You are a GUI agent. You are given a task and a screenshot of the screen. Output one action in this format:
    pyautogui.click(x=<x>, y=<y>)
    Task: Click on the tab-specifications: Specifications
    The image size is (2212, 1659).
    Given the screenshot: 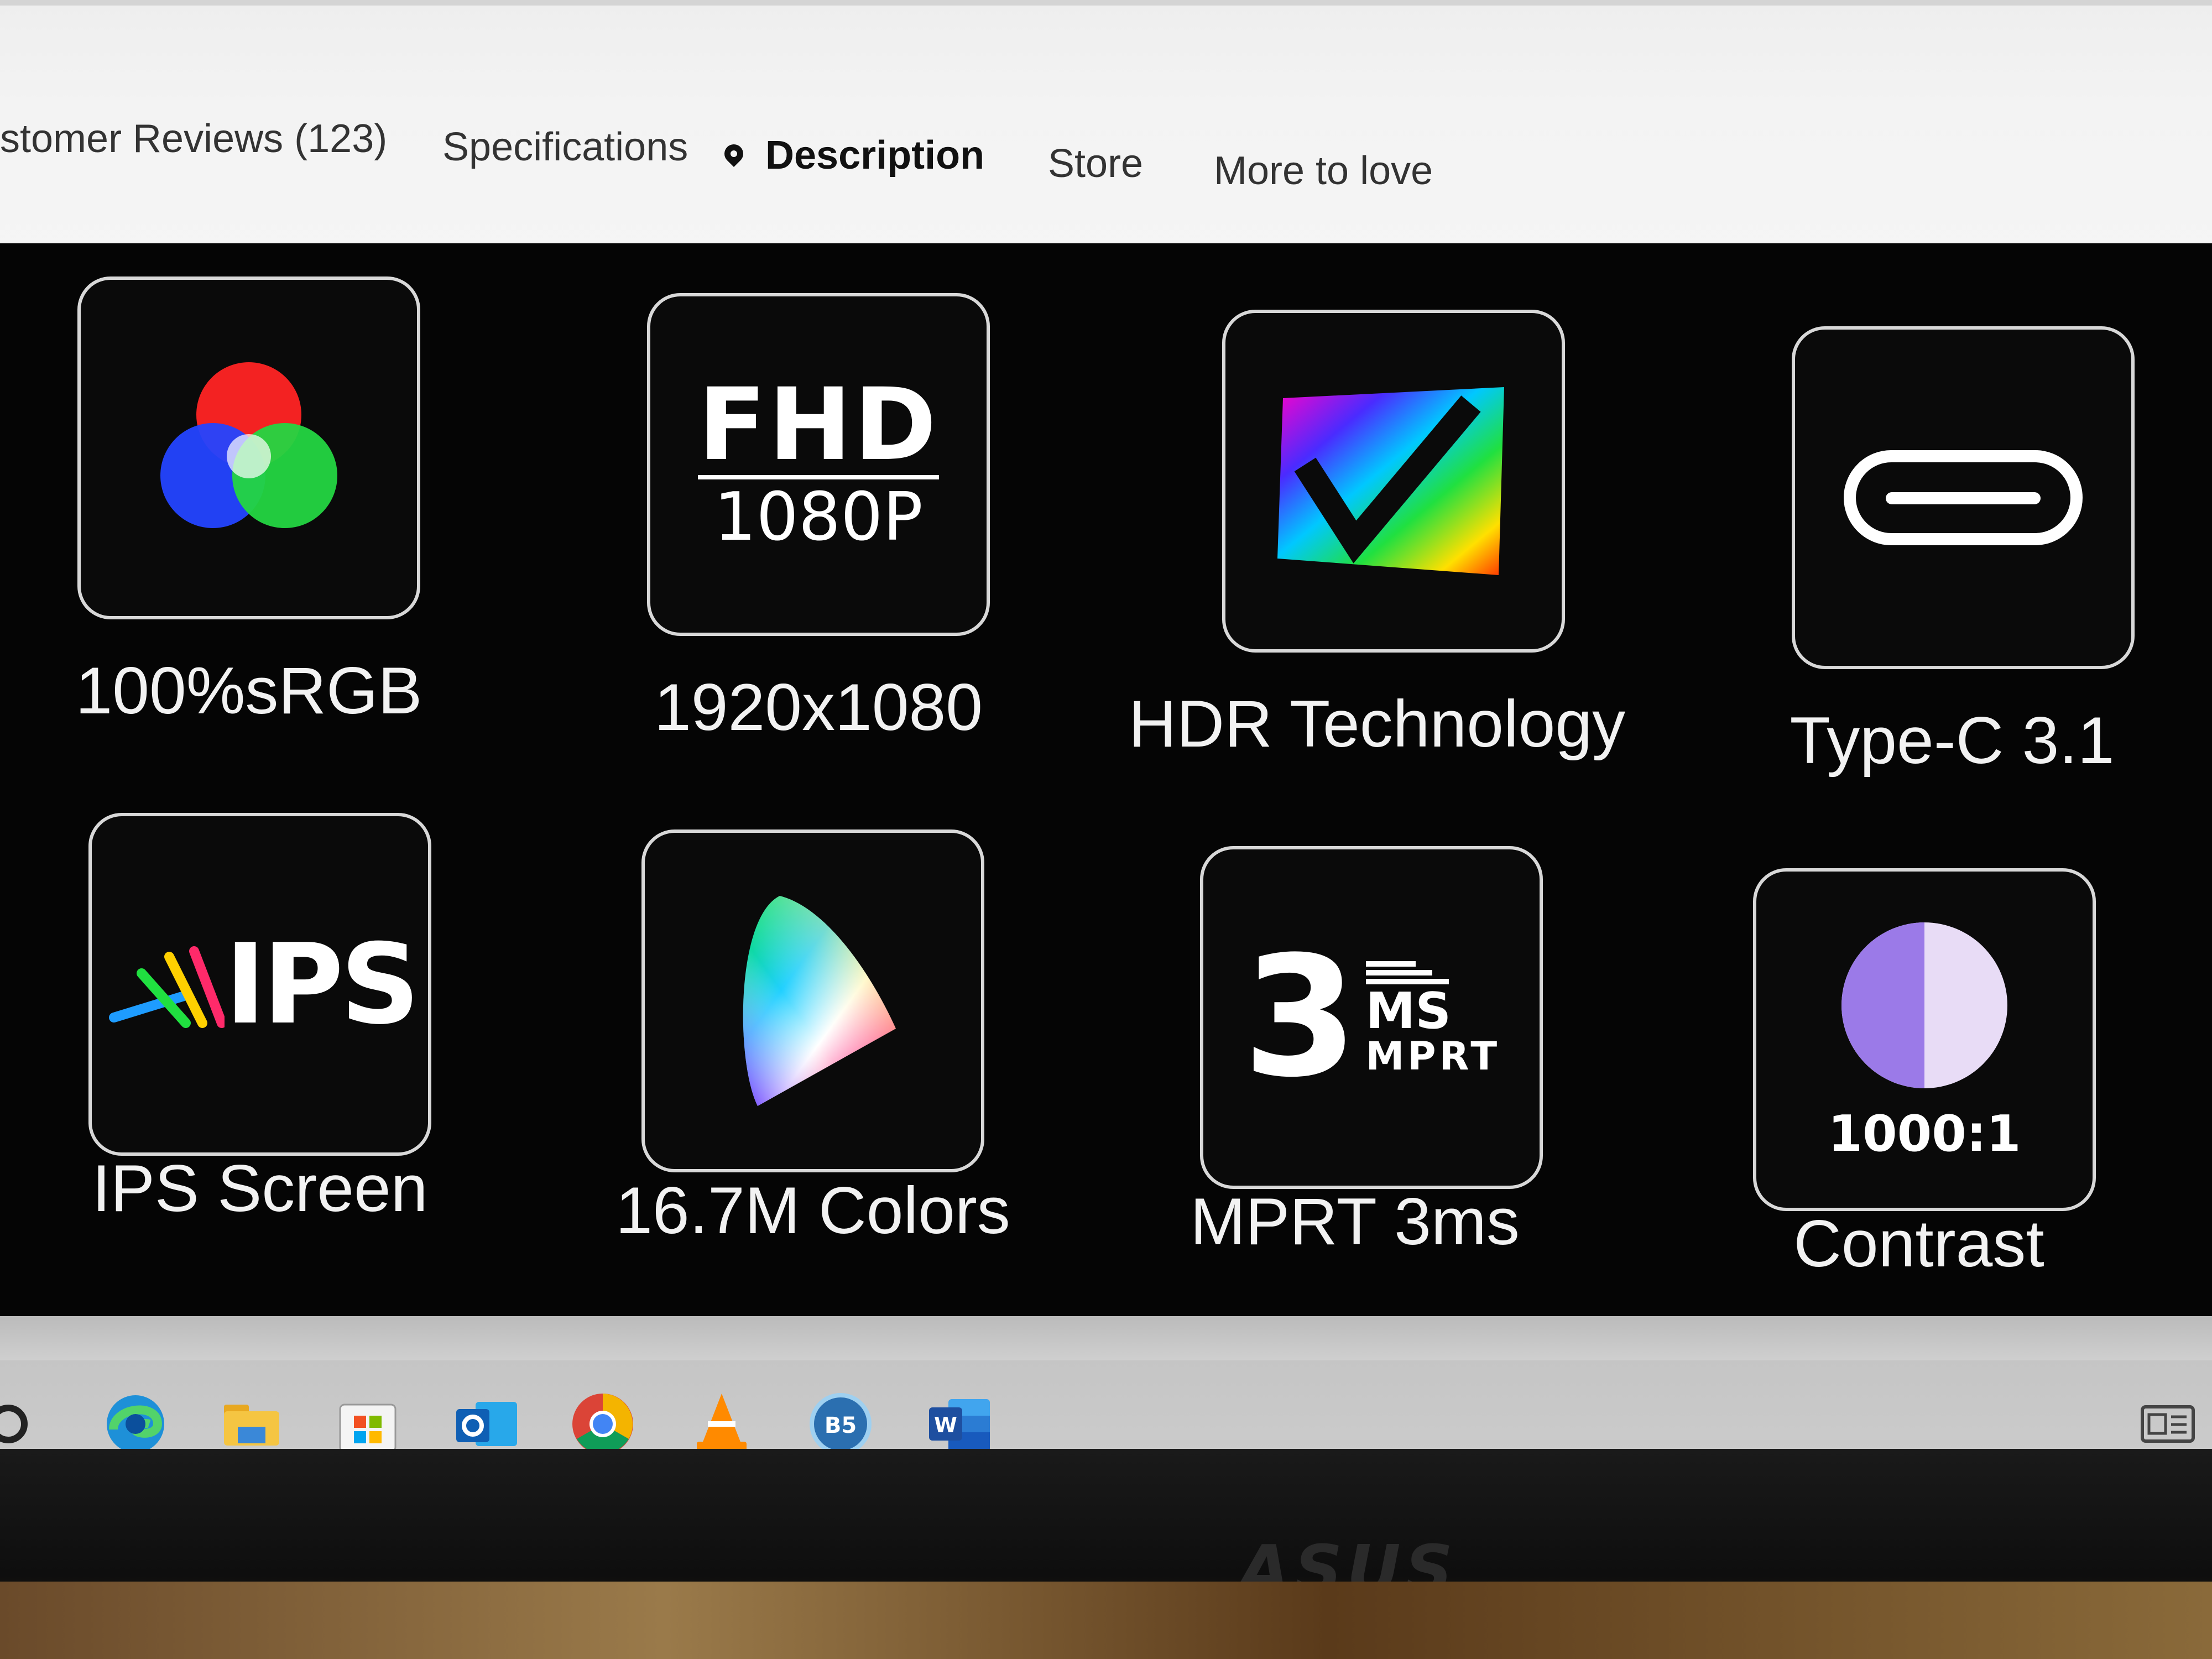 What is the action you would take?
    pyautogui.click(x=565, y=147)
    